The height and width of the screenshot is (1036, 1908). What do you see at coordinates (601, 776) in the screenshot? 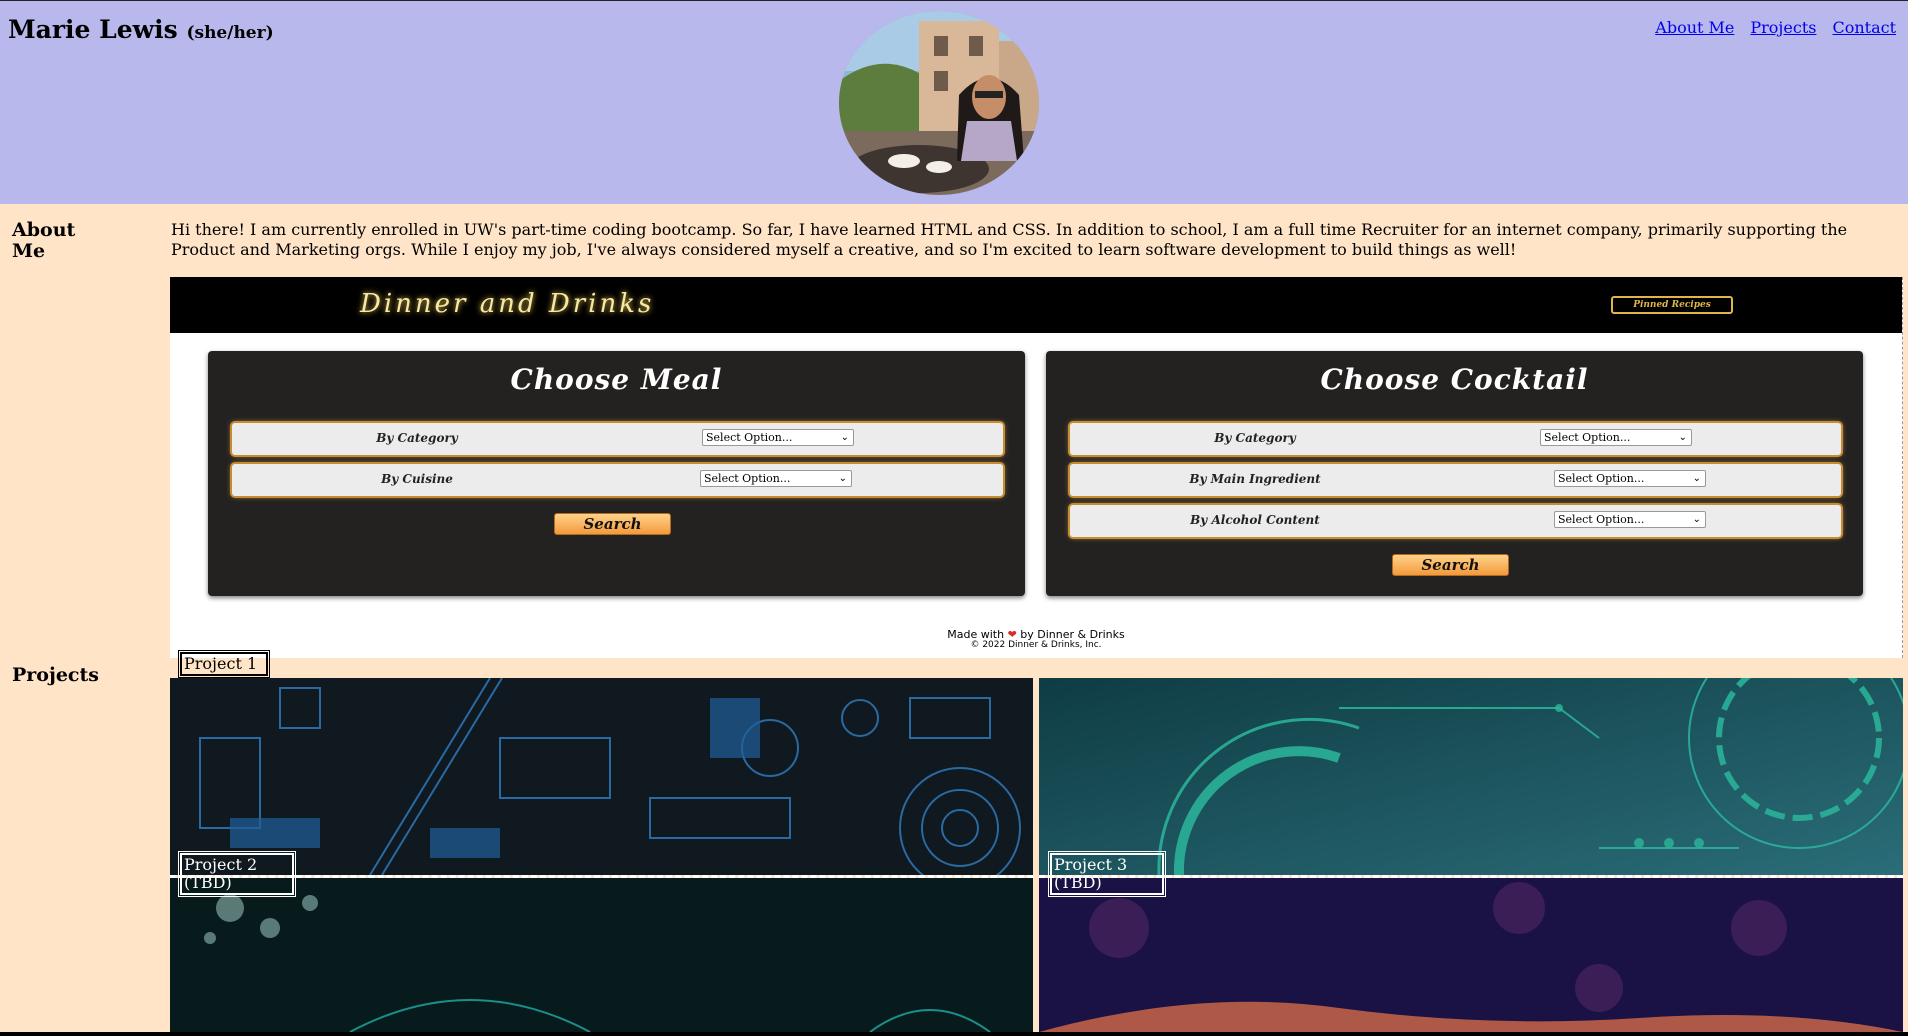
I see `project-2-image-top` at bounding box center [601, 776].